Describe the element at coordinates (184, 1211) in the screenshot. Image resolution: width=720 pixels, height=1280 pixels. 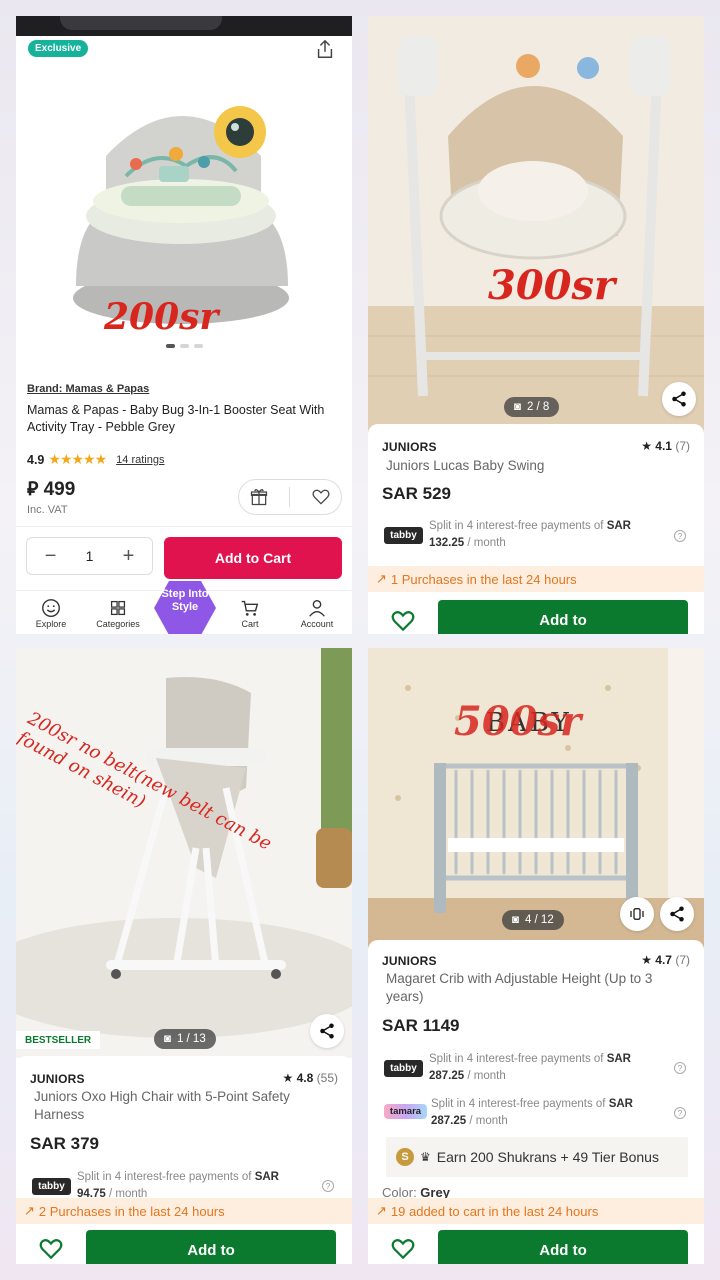
I see `purchases-banner: ↗ 2 Purchases in the last 24 hours` at that location.